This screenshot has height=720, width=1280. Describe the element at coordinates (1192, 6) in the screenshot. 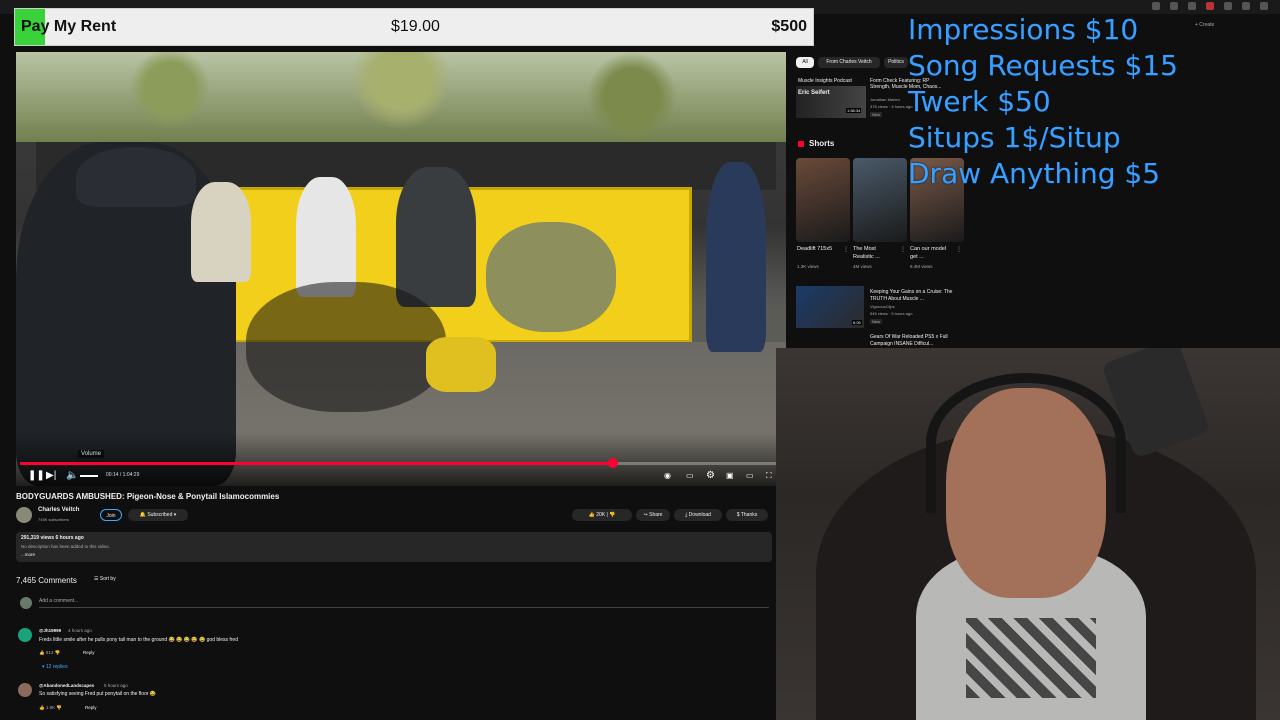

I see `star-icon` at that location.